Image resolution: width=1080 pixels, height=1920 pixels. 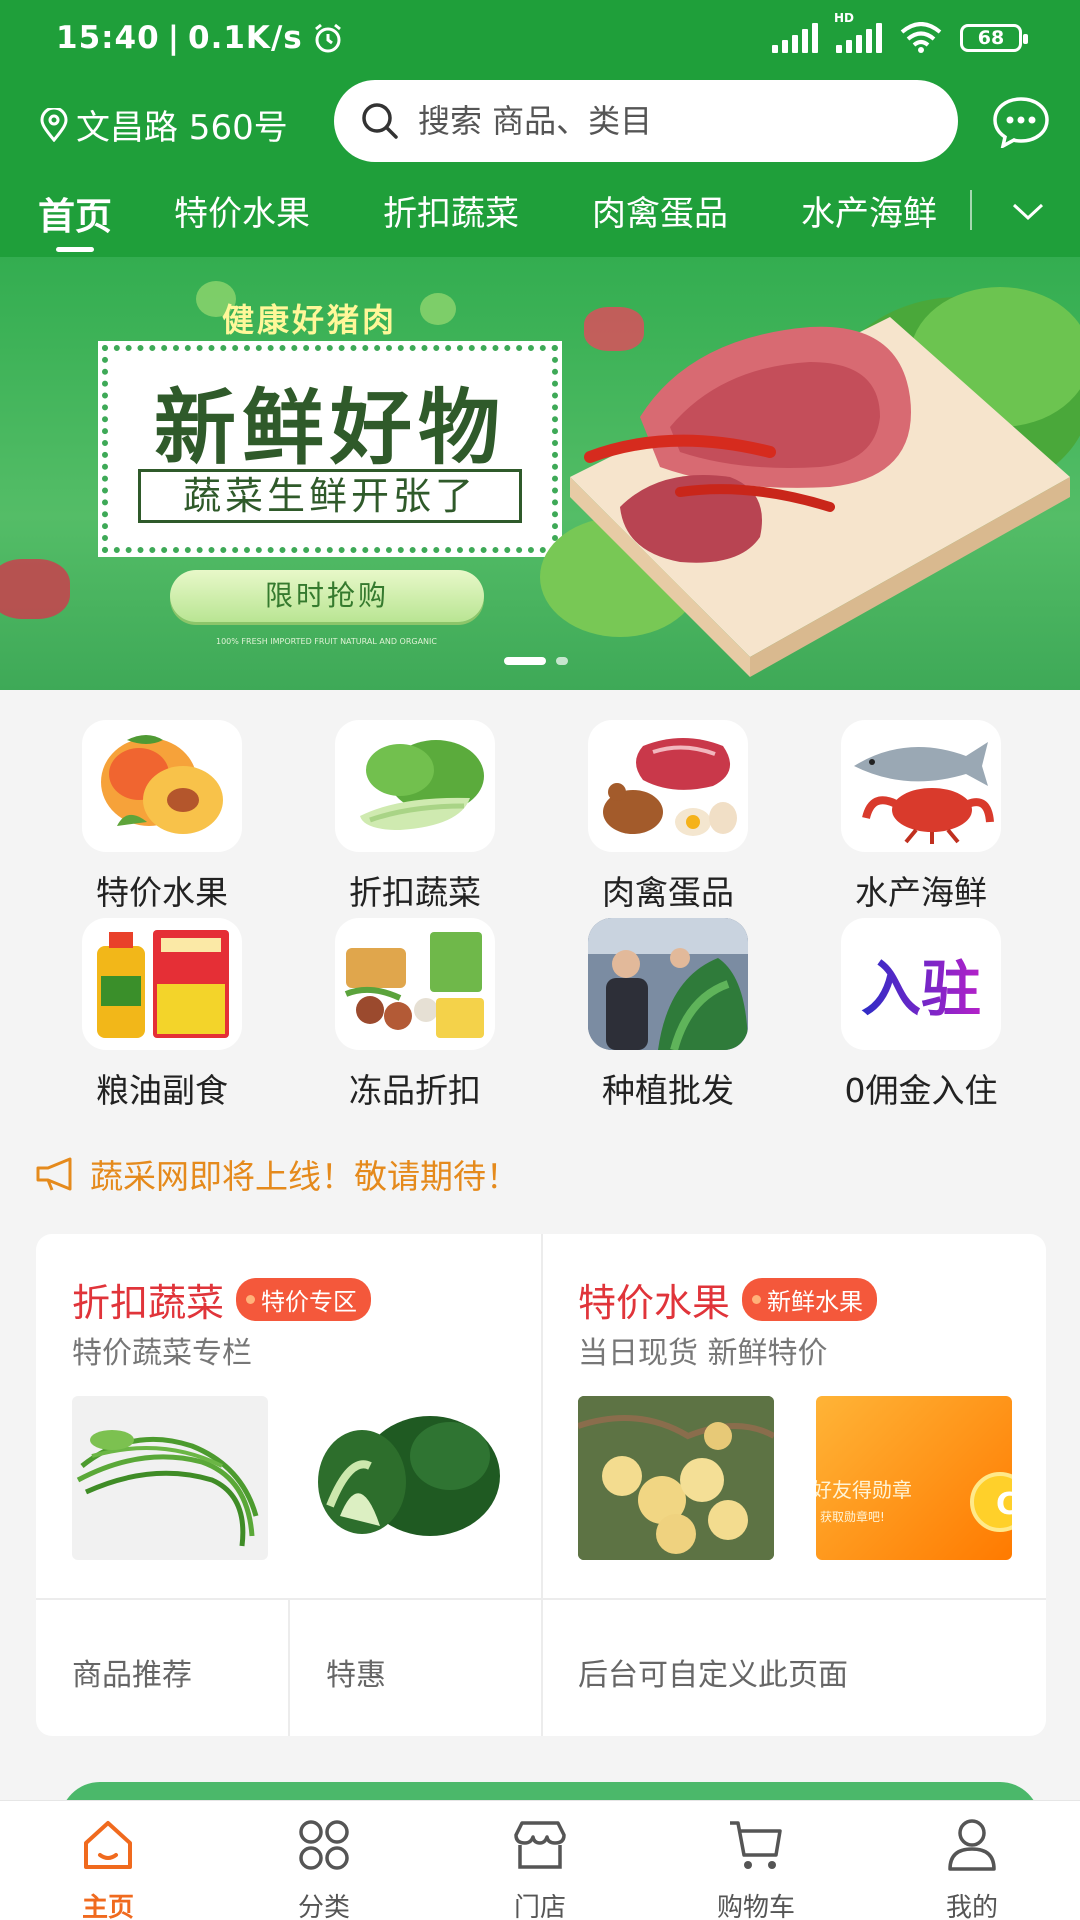 What do you see at coordinates (324, 1867) in the screenshot?
I see `nav-category: 分类` at bounding box center [324, 1867].